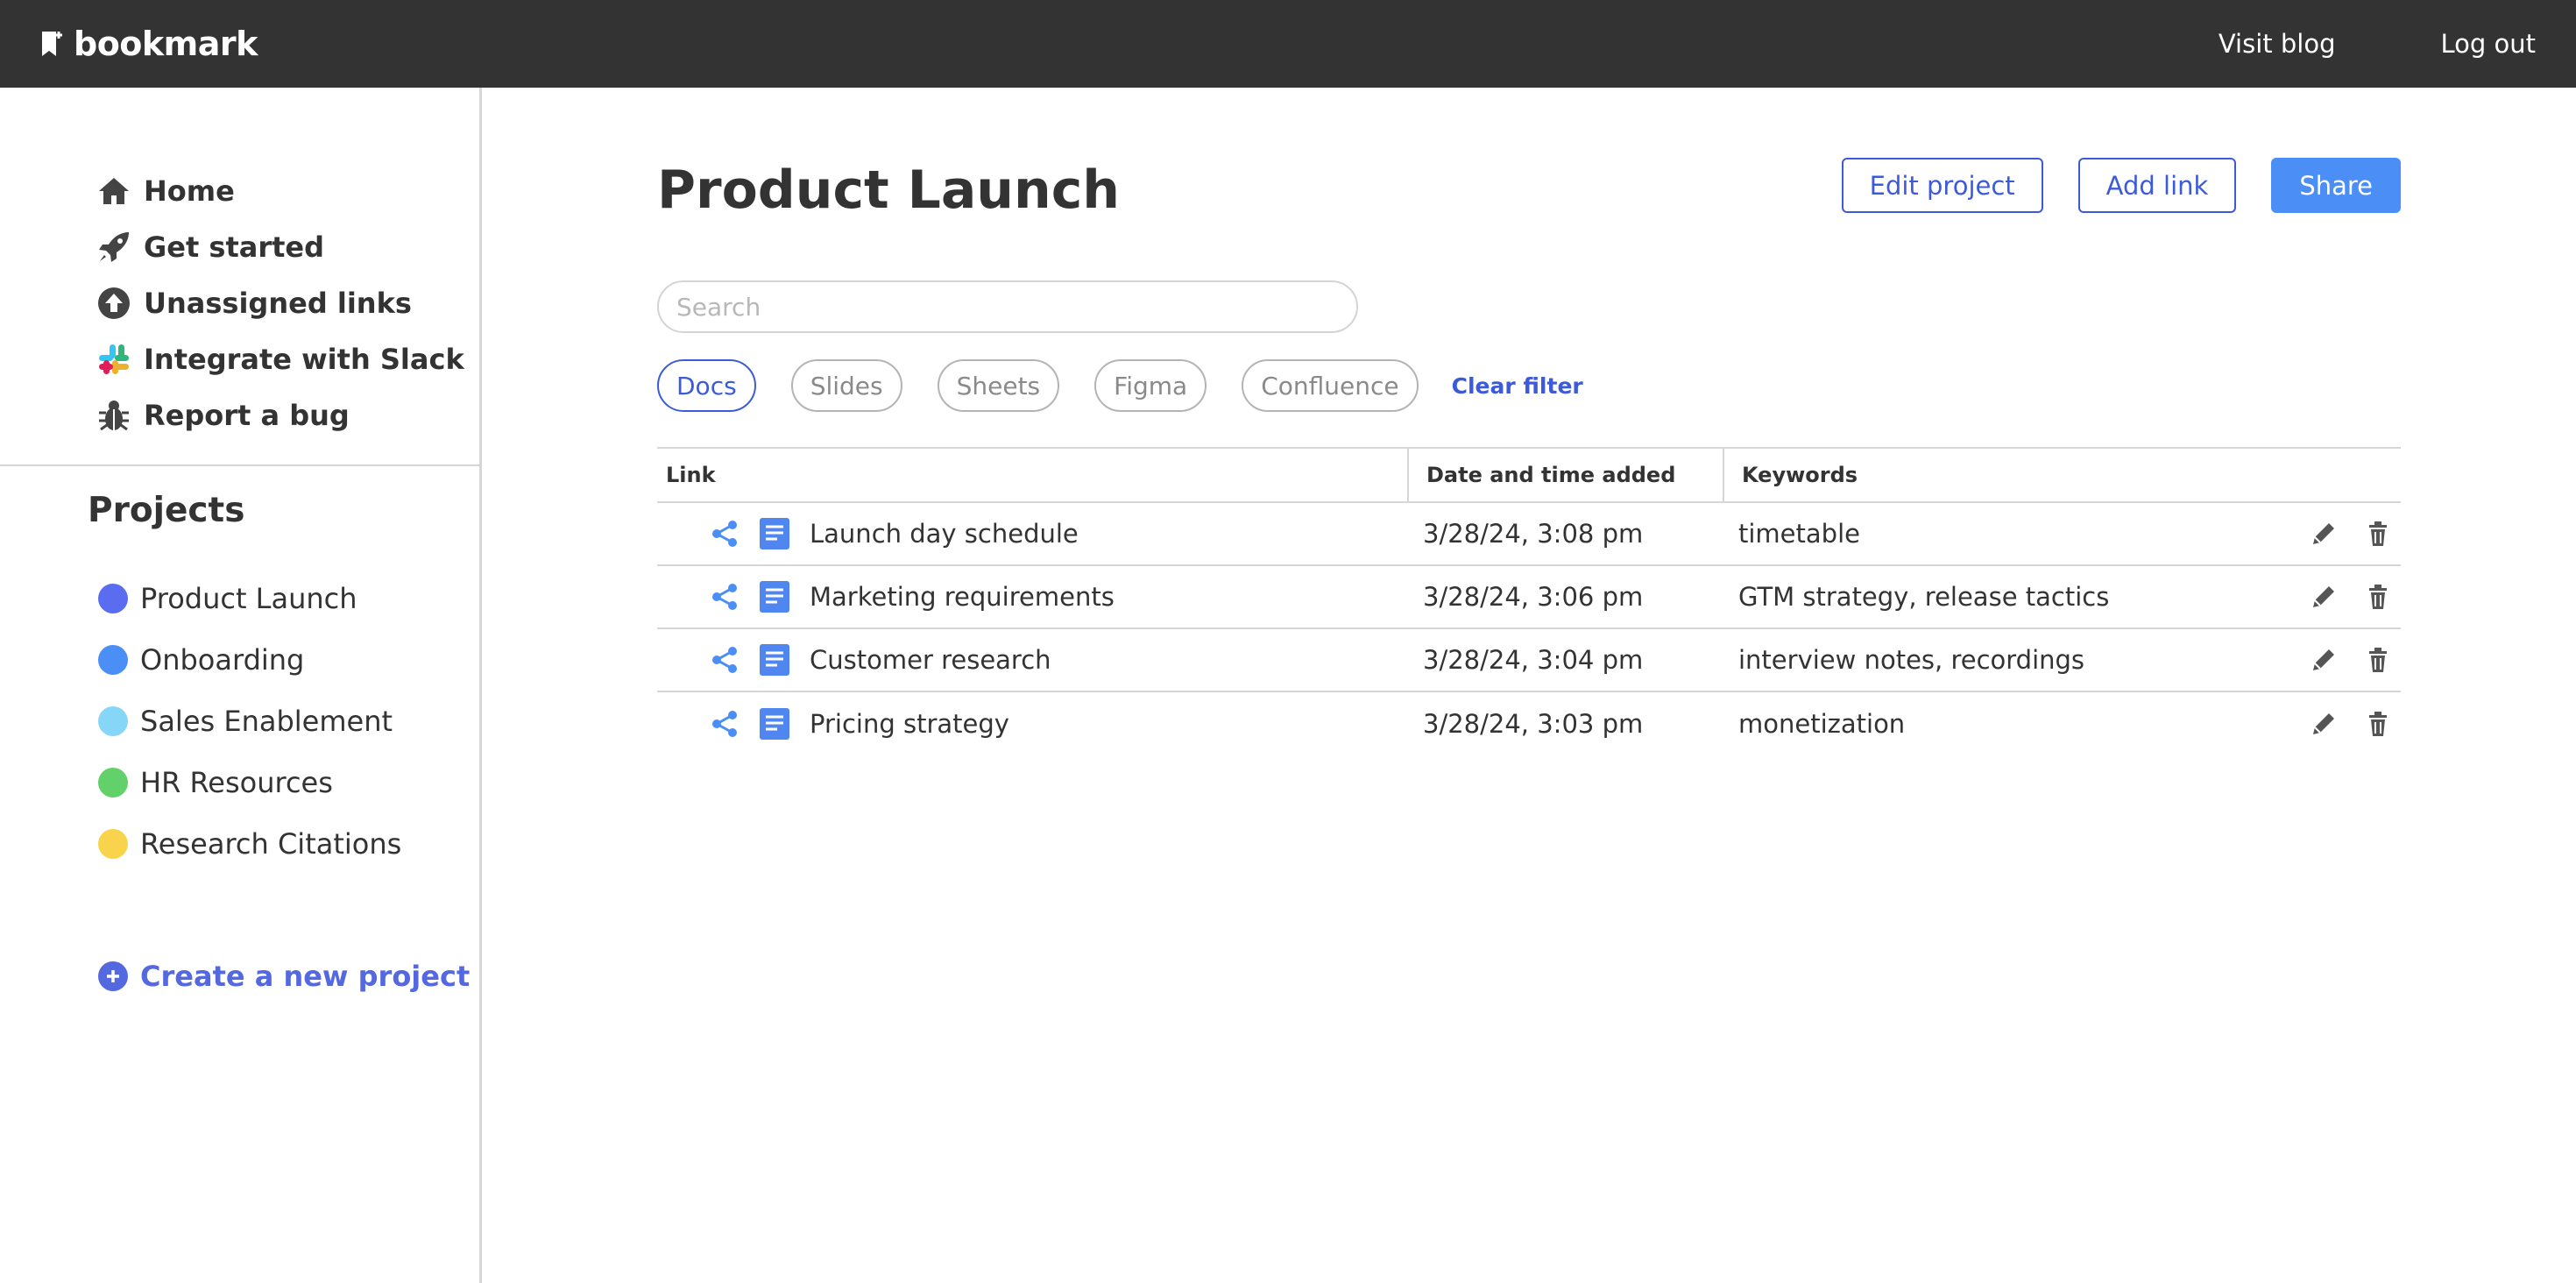 The height and width of the screenshot is (1283, 2576). I want to click on upload-arrow-icon, so click(113, 303).